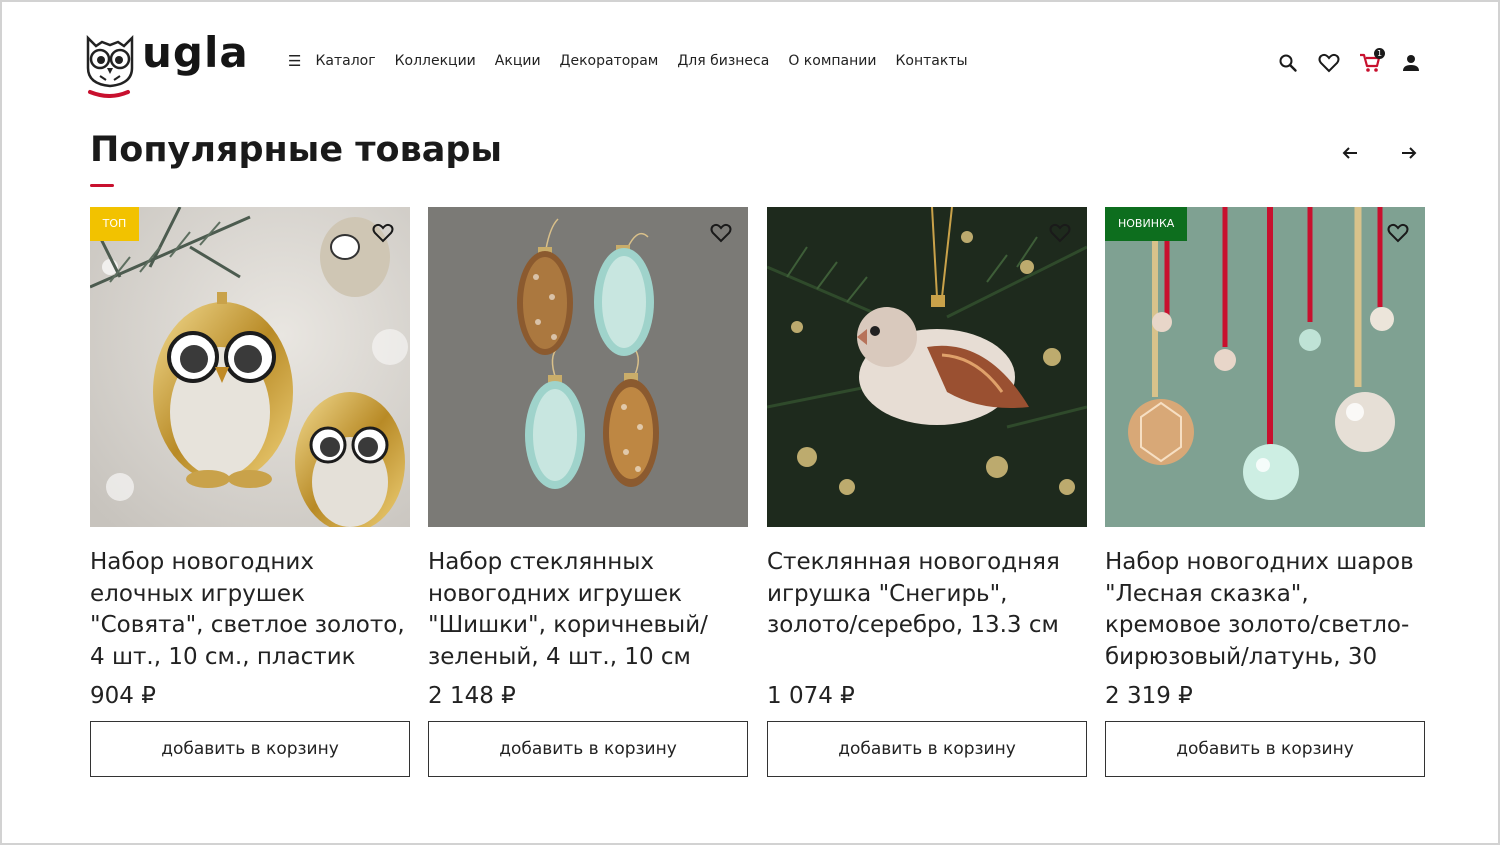 This screenshot has width=1500, height=845. What do you see at coordinates (345, 61) in the screenshot?
I see `nav-item-catalog: Каталог` at bounding box center [345, 61].